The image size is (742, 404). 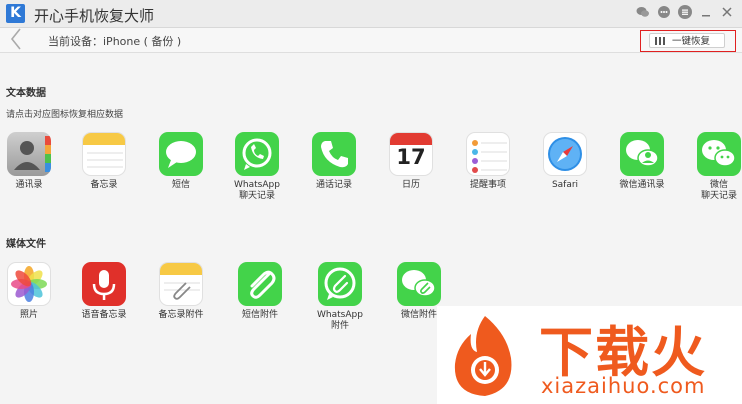 I want to click on tile-notes-attachment: 备忘录附件, so click(x=181, y=291).